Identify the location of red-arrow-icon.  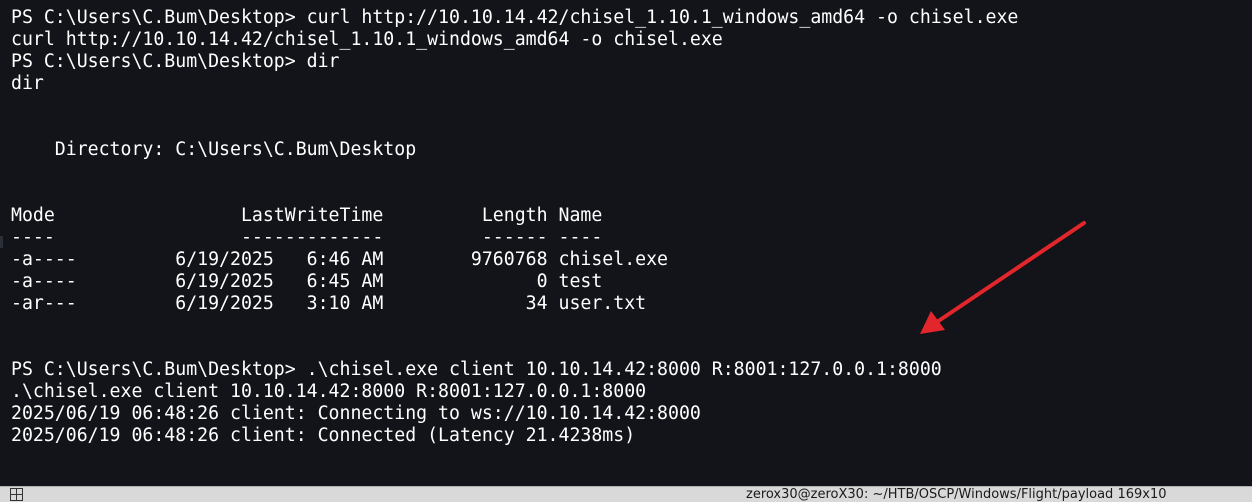
(1003, 277).